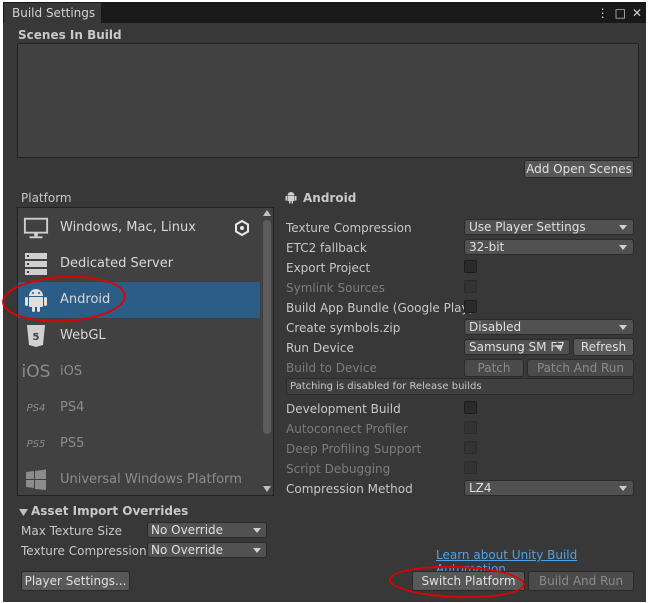 The height and width of the screenshot is (603, 649). Describe the element at coordinates (139, 336) in the screenshot. I see `platform-item-webgl: 5 WebGL` at that location.